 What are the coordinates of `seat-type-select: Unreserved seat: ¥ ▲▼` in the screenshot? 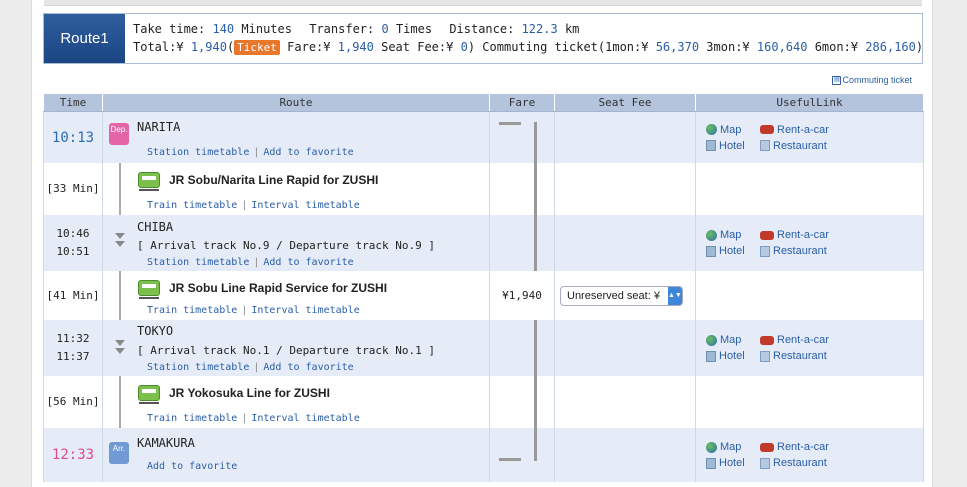 It's located at (621, 295).